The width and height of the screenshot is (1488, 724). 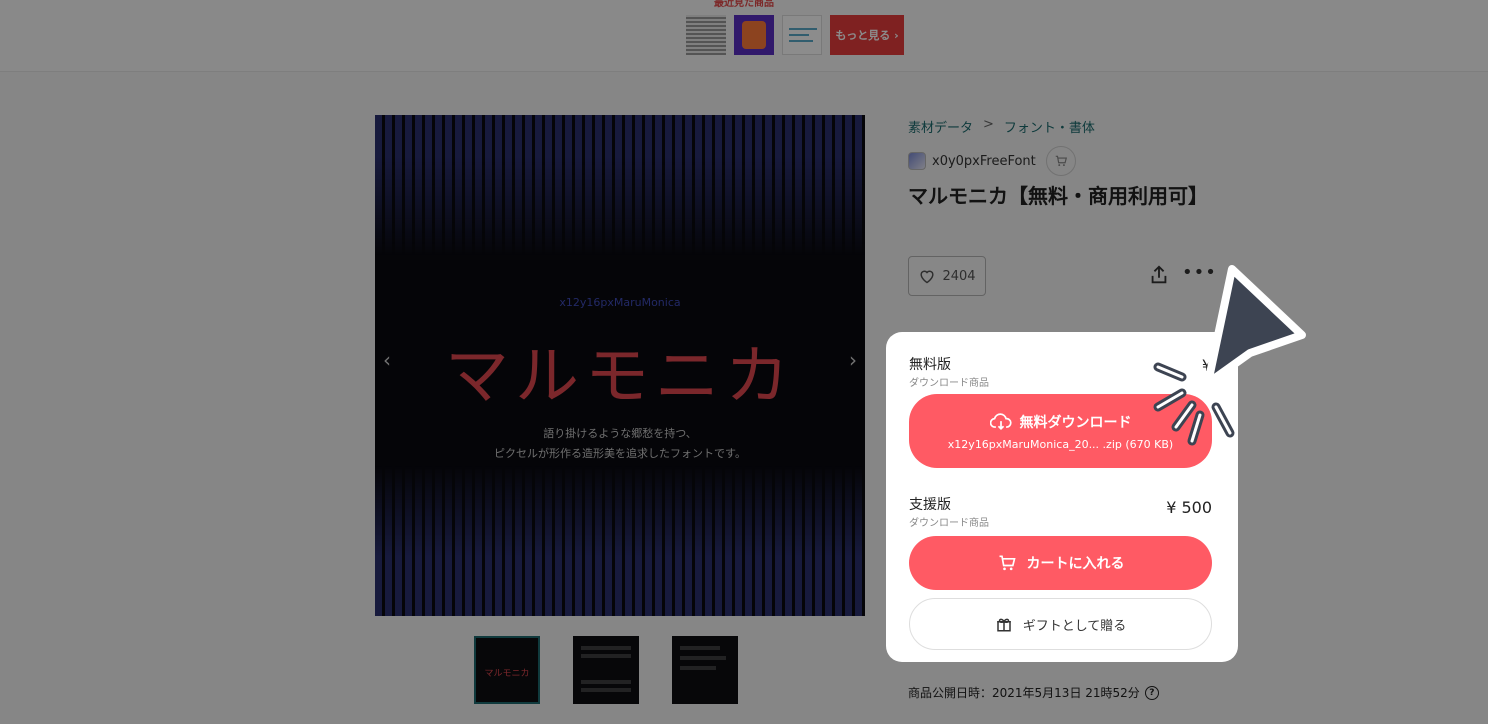 I want to click on image-title: マルモニカ, so click(x=620, y=377).